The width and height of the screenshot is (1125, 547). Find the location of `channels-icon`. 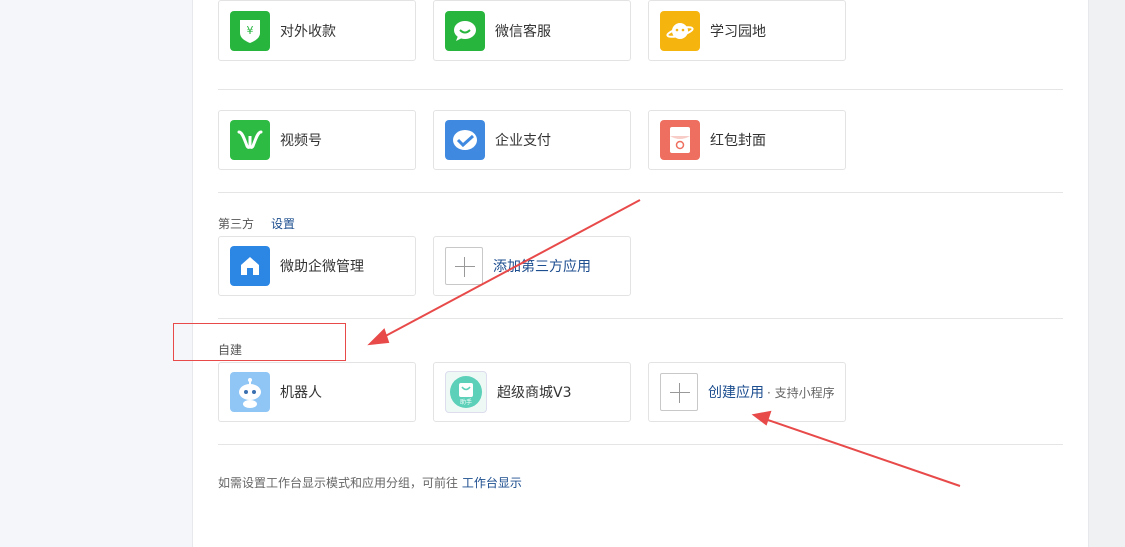

channels-icon is located at coordinates (250, 140).